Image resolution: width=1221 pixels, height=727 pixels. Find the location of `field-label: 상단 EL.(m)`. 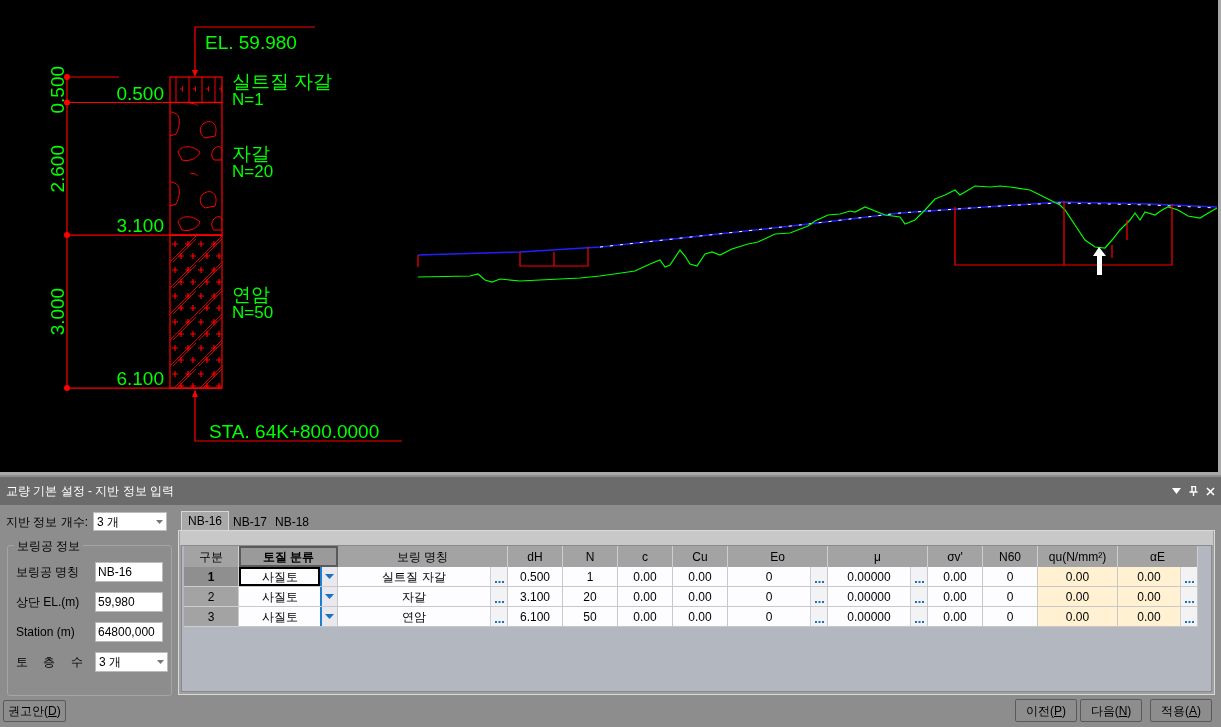

field-label: 상단 EL.(m) is located at coordinates (48, 602).